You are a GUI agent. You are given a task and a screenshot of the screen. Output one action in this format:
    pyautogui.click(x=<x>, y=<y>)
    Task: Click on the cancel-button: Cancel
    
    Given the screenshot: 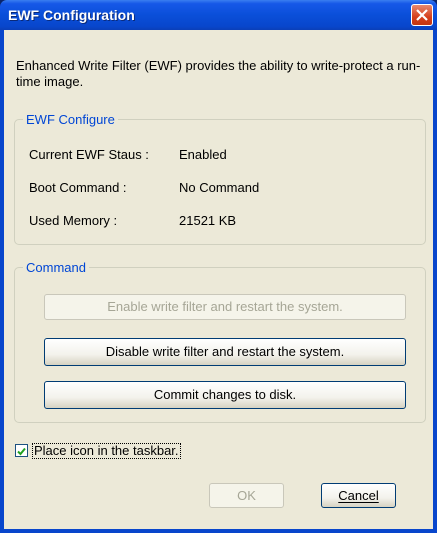 What is the action you would take?
    pyautogui.click(x=358, y=495)
    